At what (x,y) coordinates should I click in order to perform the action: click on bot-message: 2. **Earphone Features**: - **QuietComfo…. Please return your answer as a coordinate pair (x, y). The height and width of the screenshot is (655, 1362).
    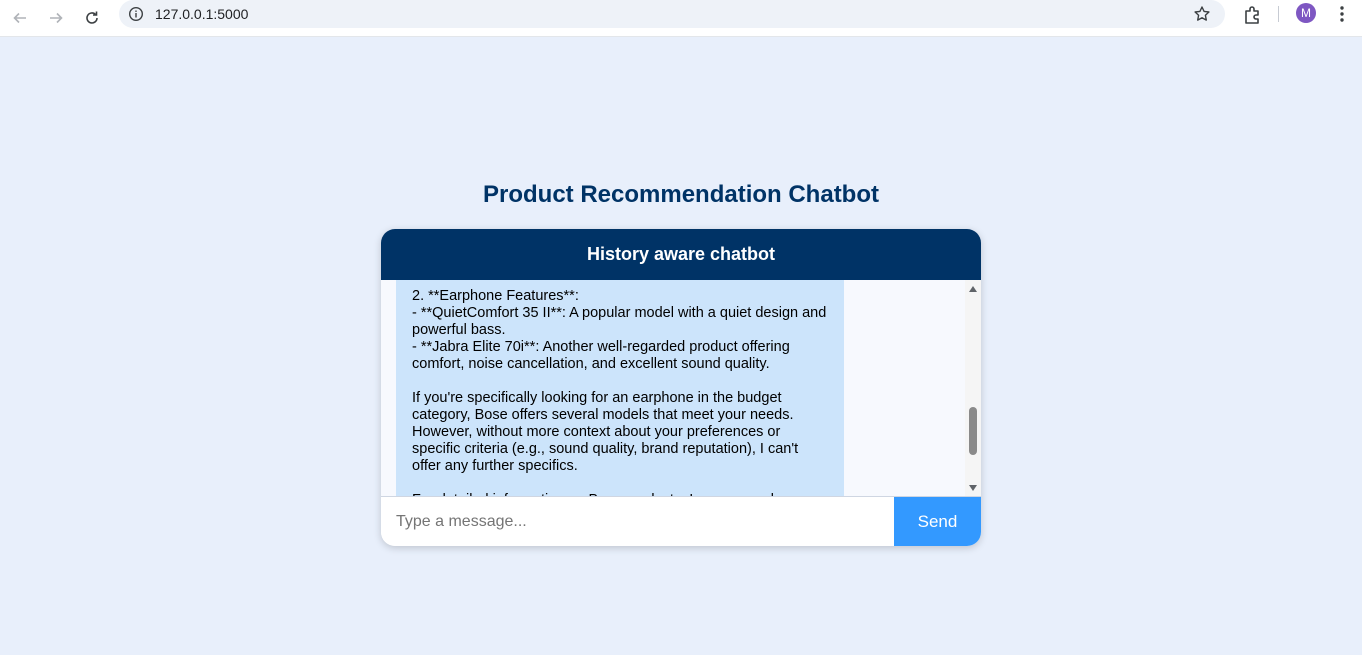
    Looking at the image, I should click on (620, 388).